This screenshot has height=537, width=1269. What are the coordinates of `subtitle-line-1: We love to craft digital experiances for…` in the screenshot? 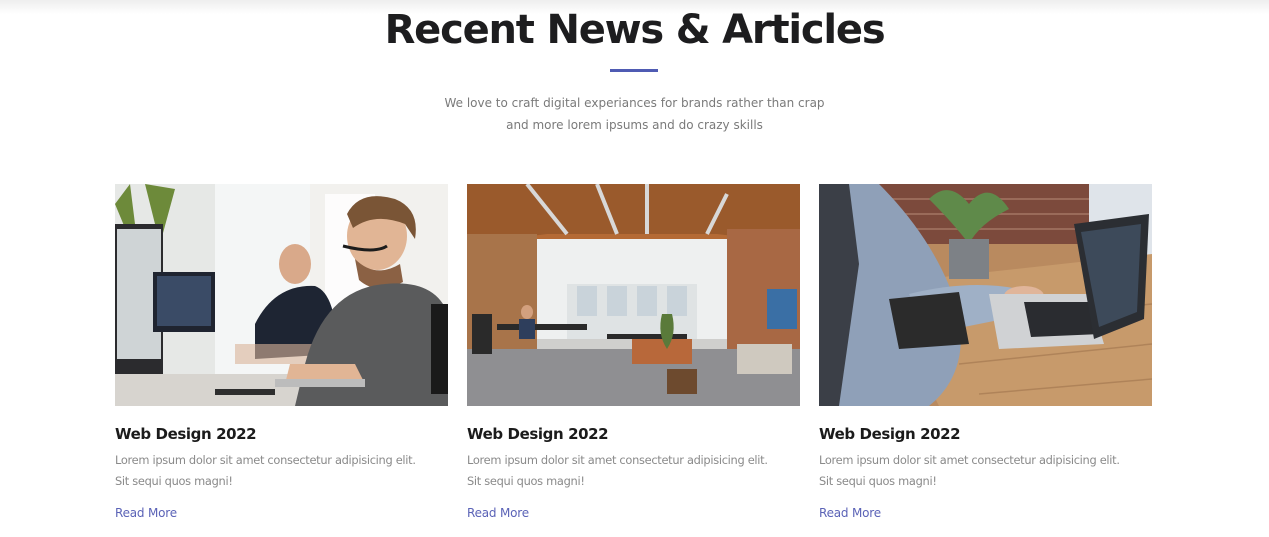 It's located at (634, 103).